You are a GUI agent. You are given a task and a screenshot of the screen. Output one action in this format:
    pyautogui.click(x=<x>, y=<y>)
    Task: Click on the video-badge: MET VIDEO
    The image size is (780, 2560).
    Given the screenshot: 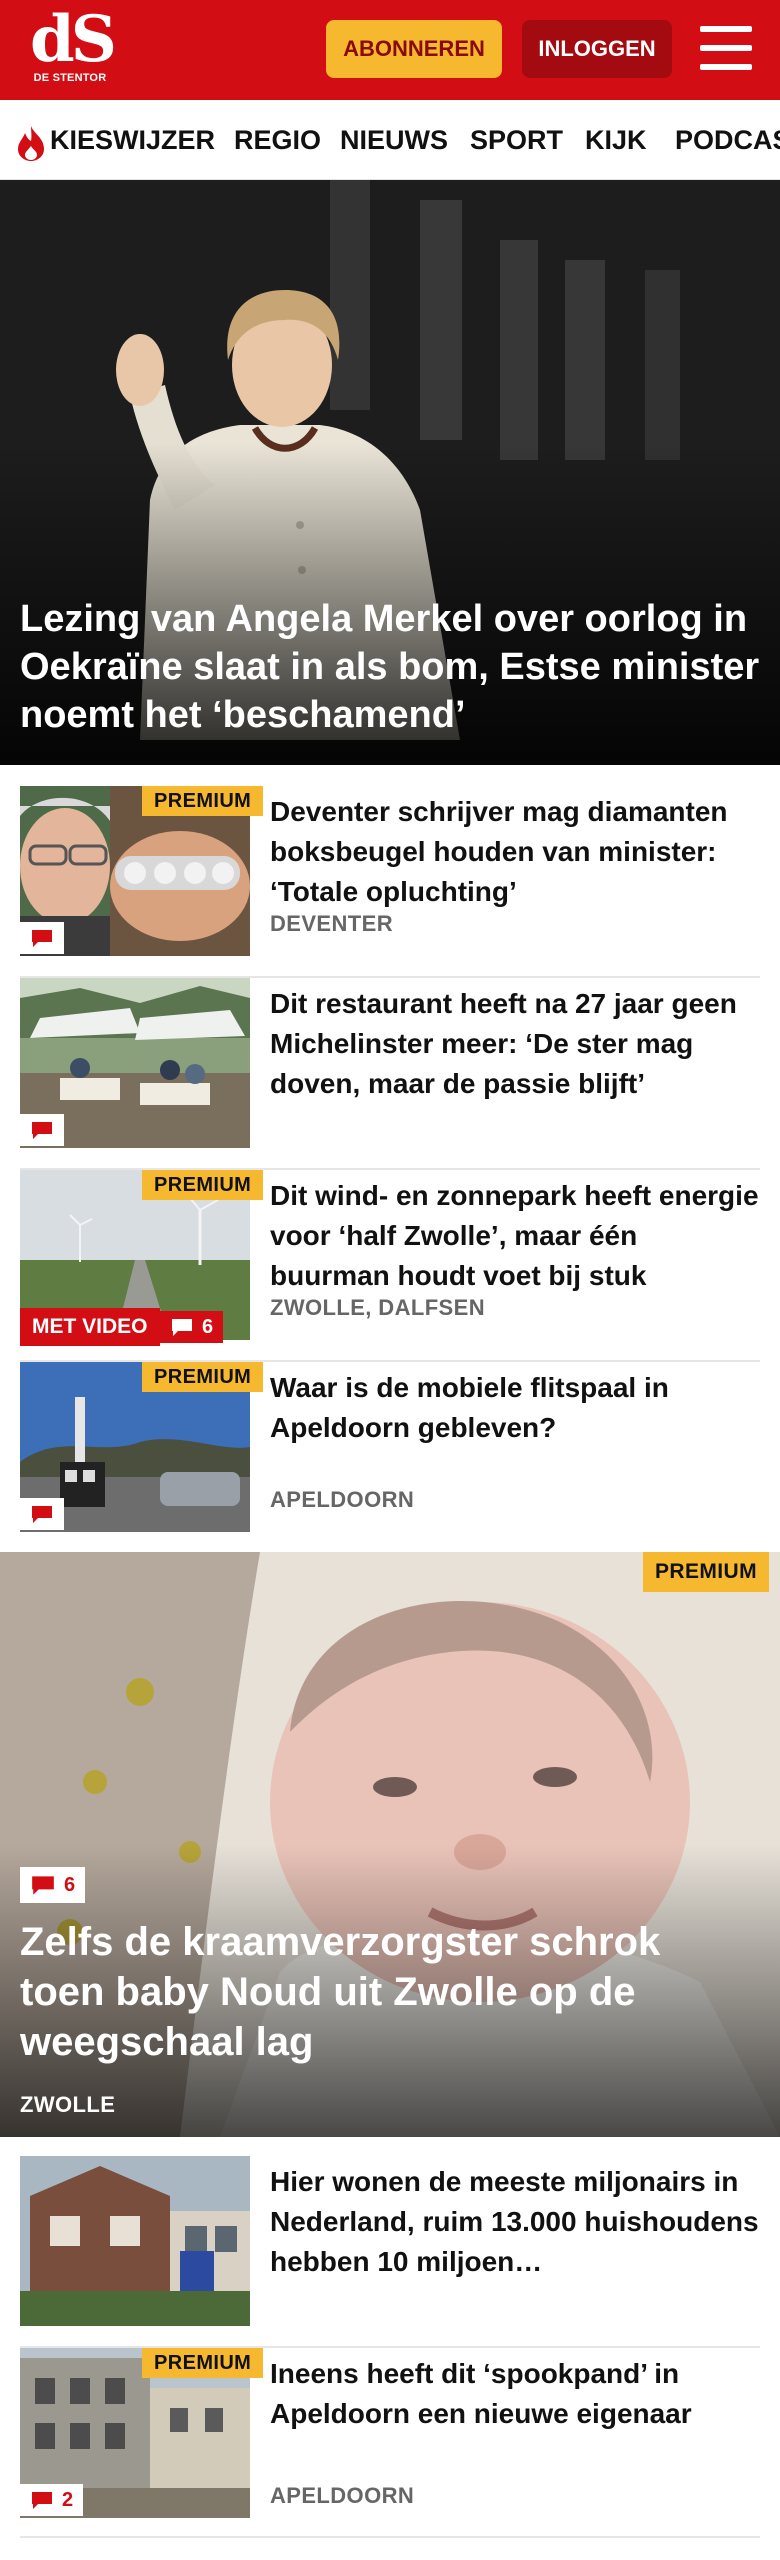 What is the action you would take?
    pyautogui.click(x=90, y=1327)
    